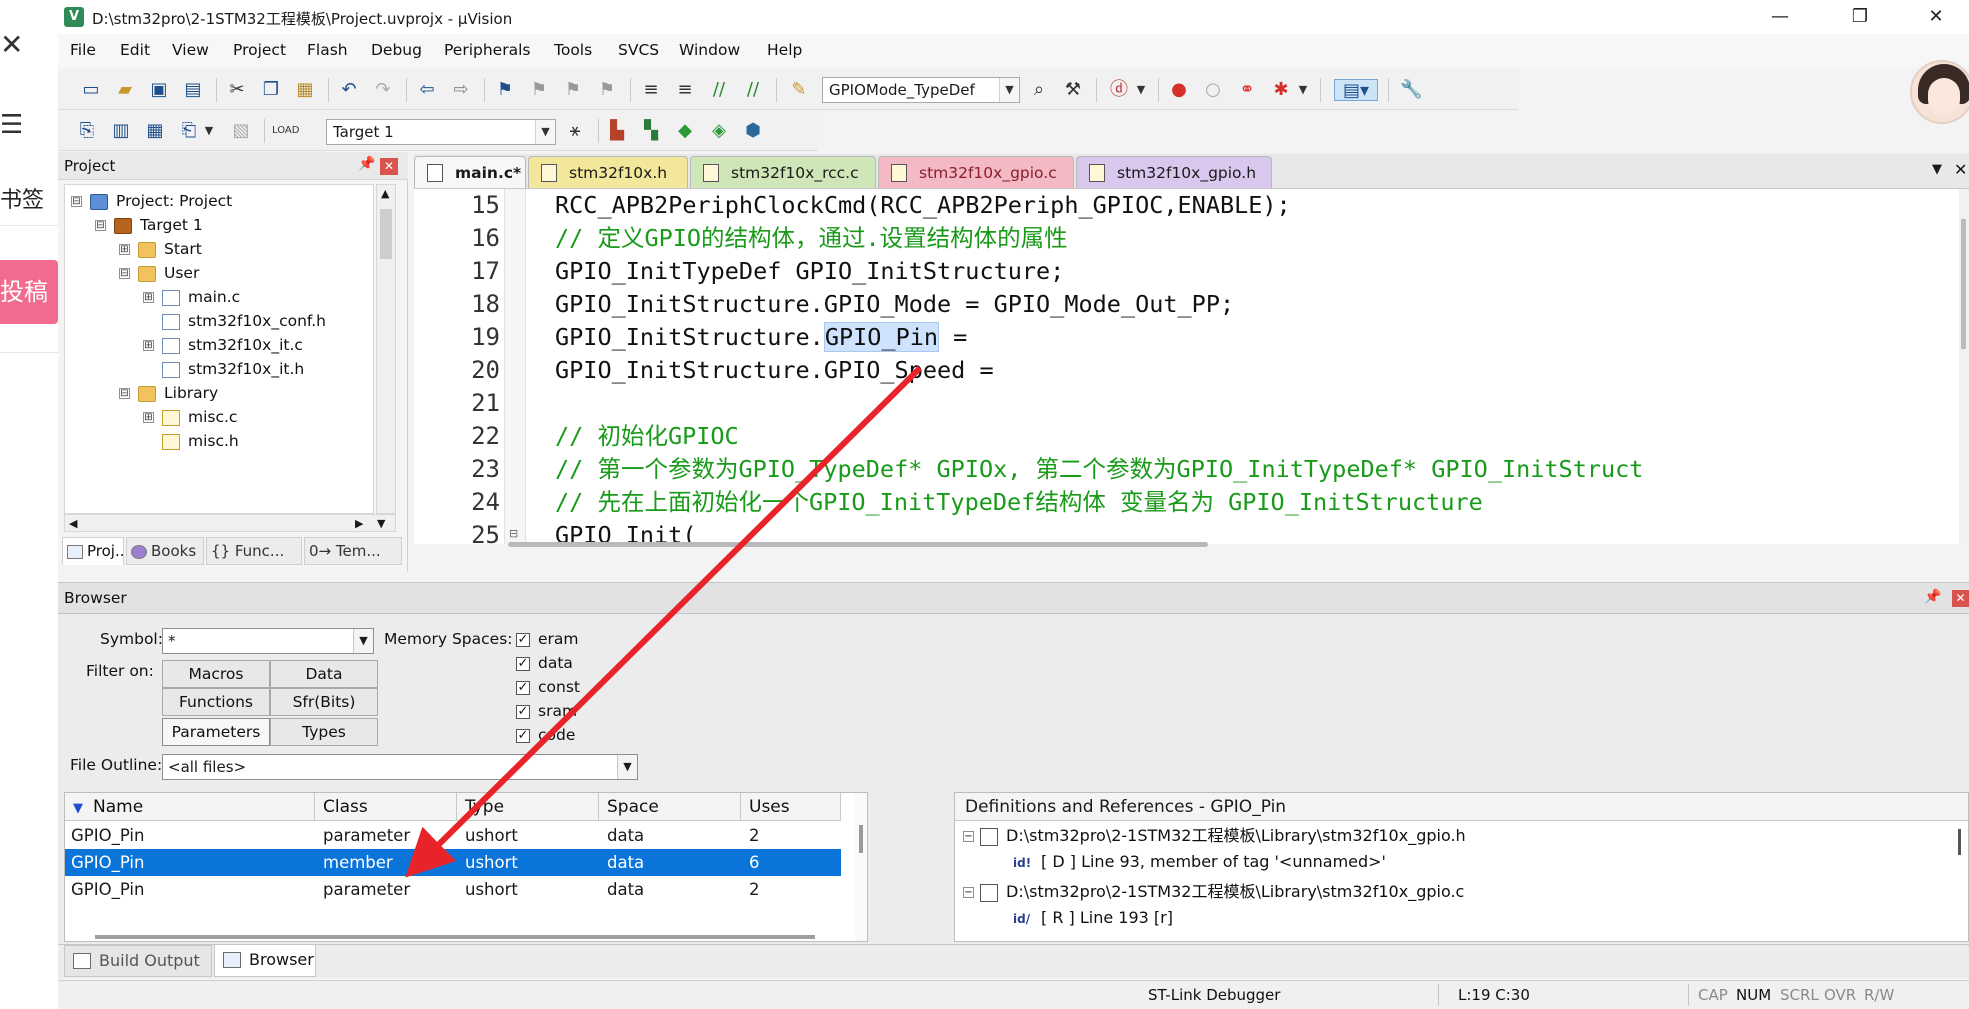 Image resolution: width=1969 pixels, height=1009 pixels. I want to click on window-layout-icon: ▤▾, so click(1356, 90).